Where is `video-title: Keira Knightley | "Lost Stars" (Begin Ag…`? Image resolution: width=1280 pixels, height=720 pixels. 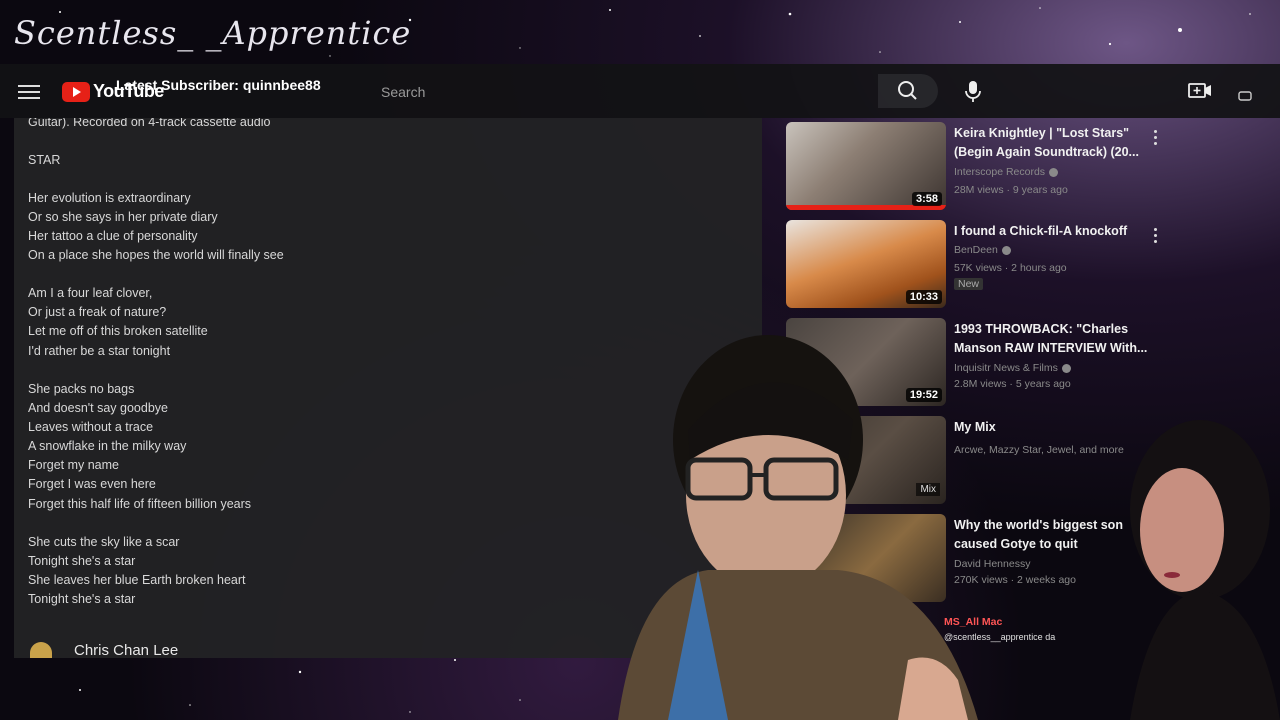 video-title: Keira Knightley | "Lost Stars" (Begin Ag… is located at coordinates (1054, 143).